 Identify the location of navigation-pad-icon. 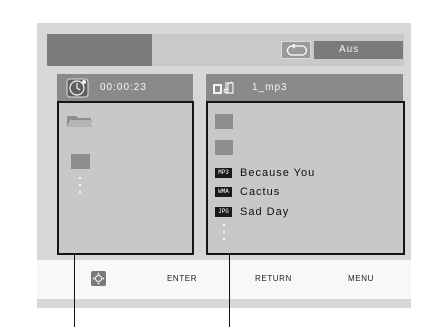
(98, 278).